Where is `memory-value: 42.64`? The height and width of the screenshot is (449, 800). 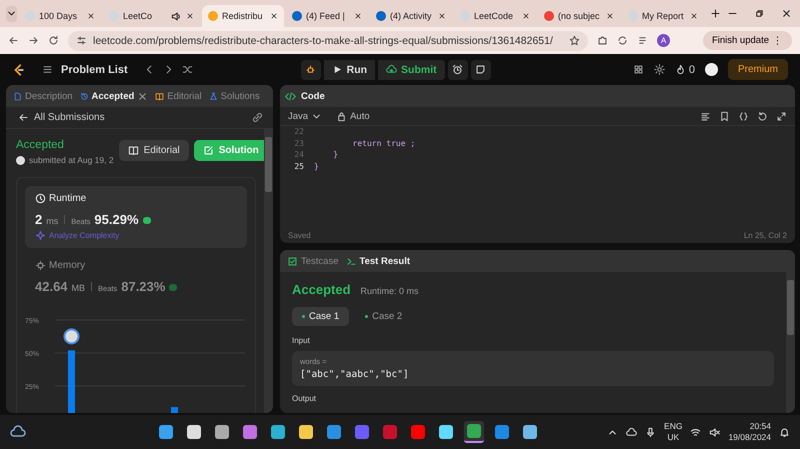 memory-value: 42.64 is located at coordinates (51, 286).